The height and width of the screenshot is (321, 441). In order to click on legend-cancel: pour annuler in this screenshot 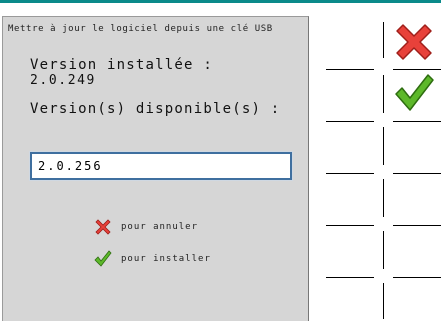, I will do `click(145, 227)`.